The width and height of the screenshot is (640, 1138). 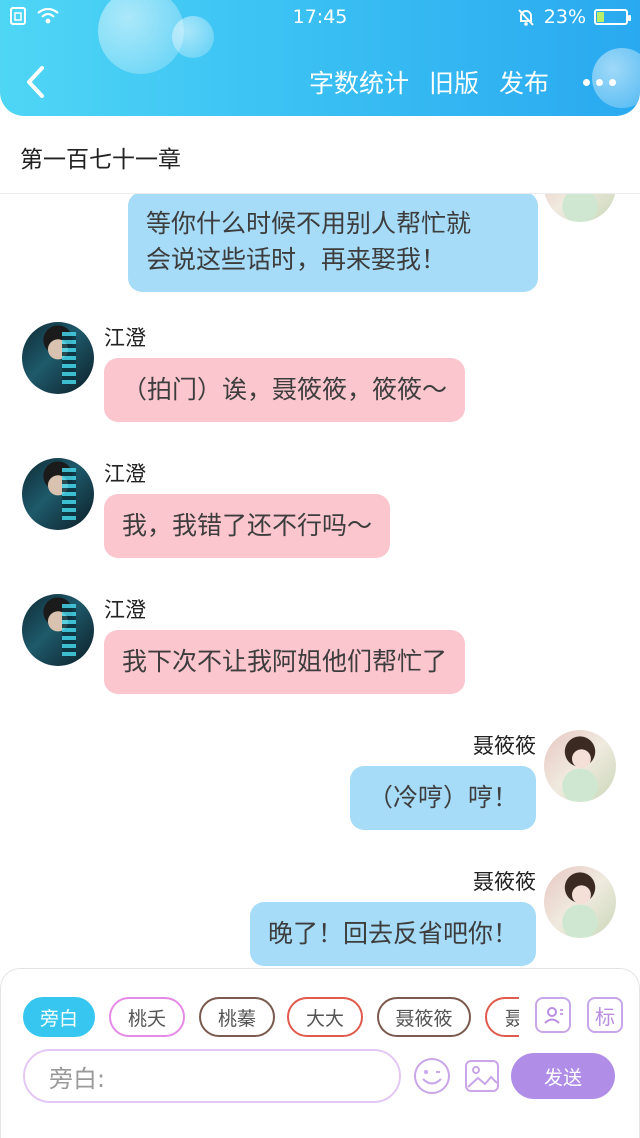 What do you see at coordinates (482, 1076) in the screenshot?
I see `image-icon` at bounding box center [482, 1076].